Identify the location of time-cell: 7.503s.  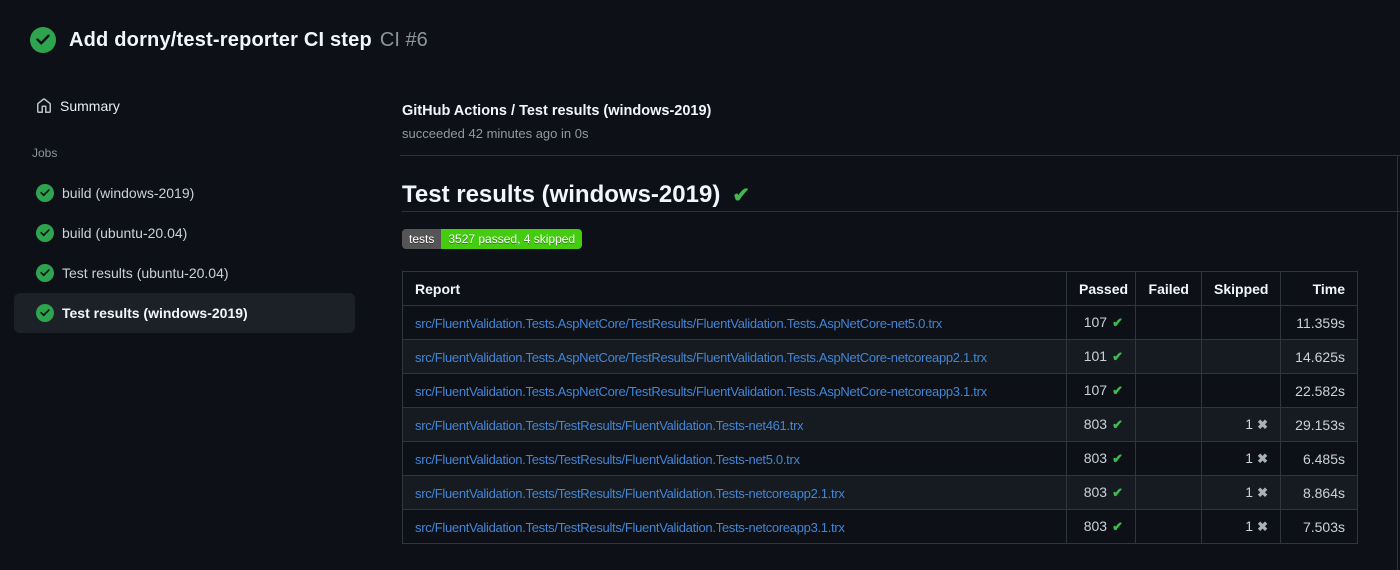
(1319, 526).